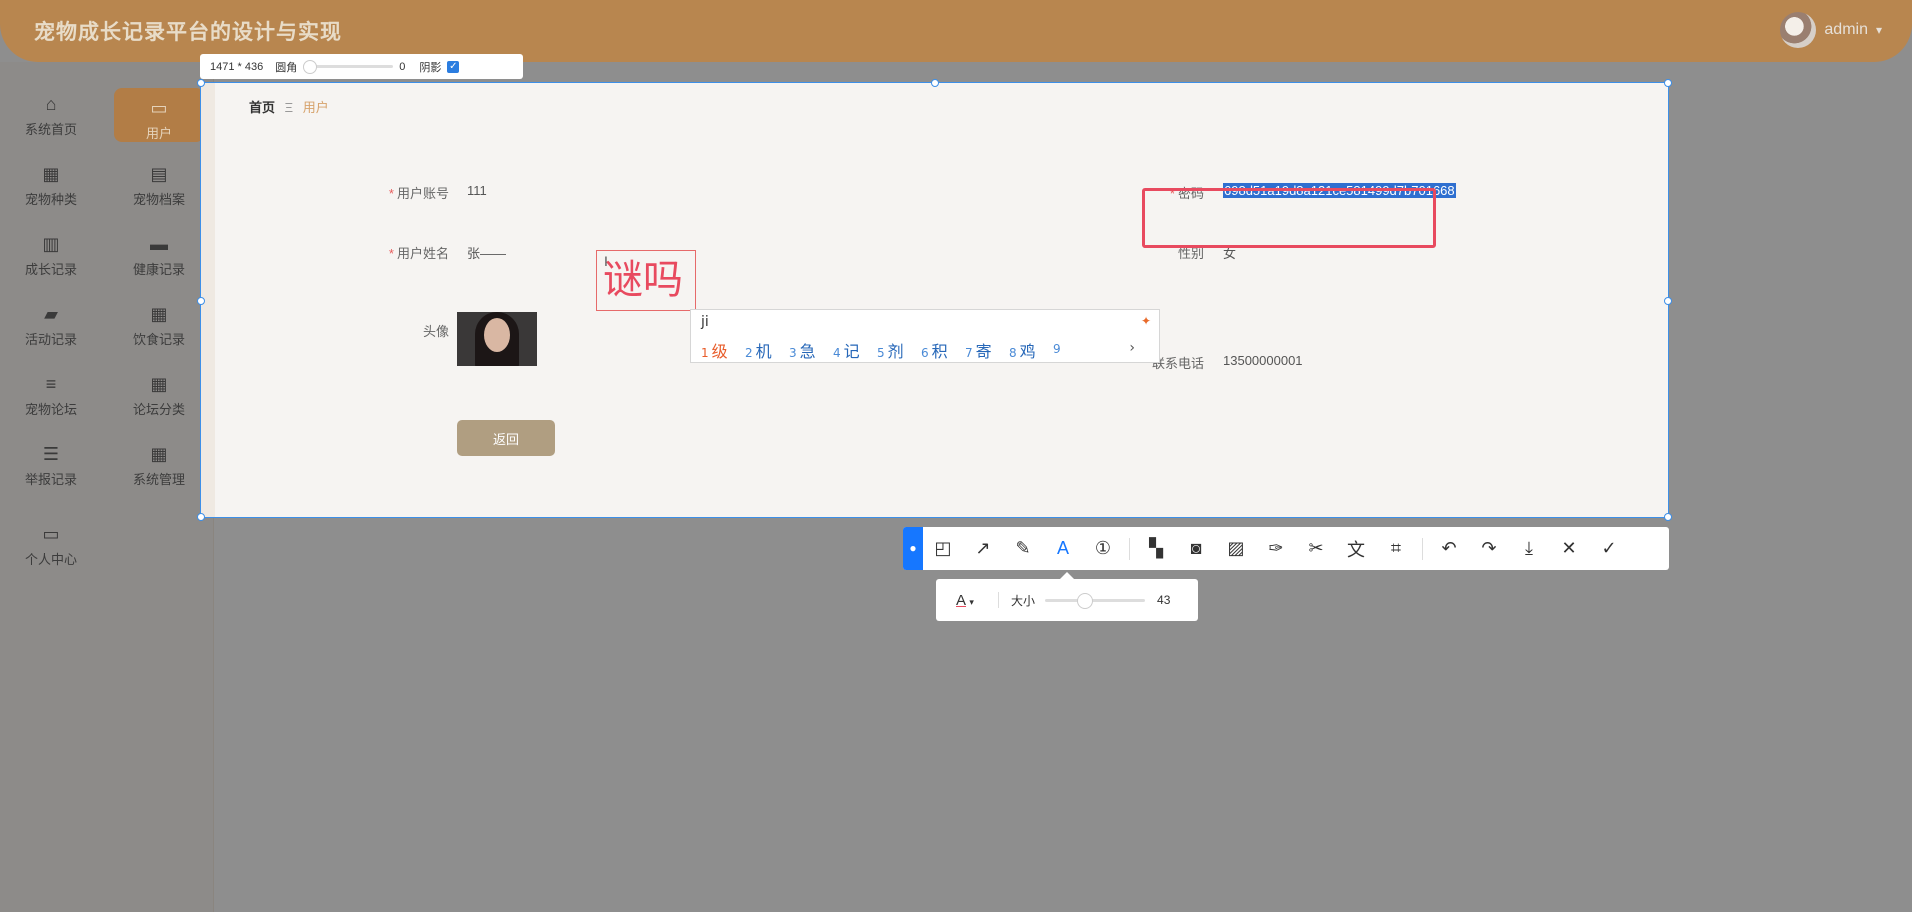 This screenshot has height=912, width=1912. What do you see at coordinates (1609, 548) in the screenshot?
I see `confirm-icon: ✓` at bounding box center [1609, 548].